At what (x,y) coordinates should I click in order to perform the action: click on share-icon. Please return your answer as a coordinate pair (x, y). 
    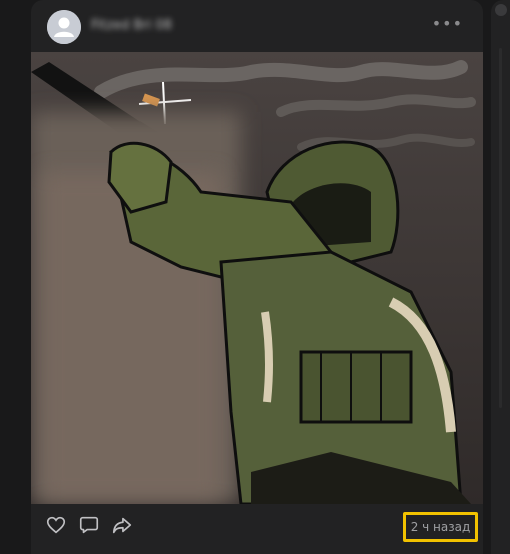
    Looking at the image, I should click on (122, 525).